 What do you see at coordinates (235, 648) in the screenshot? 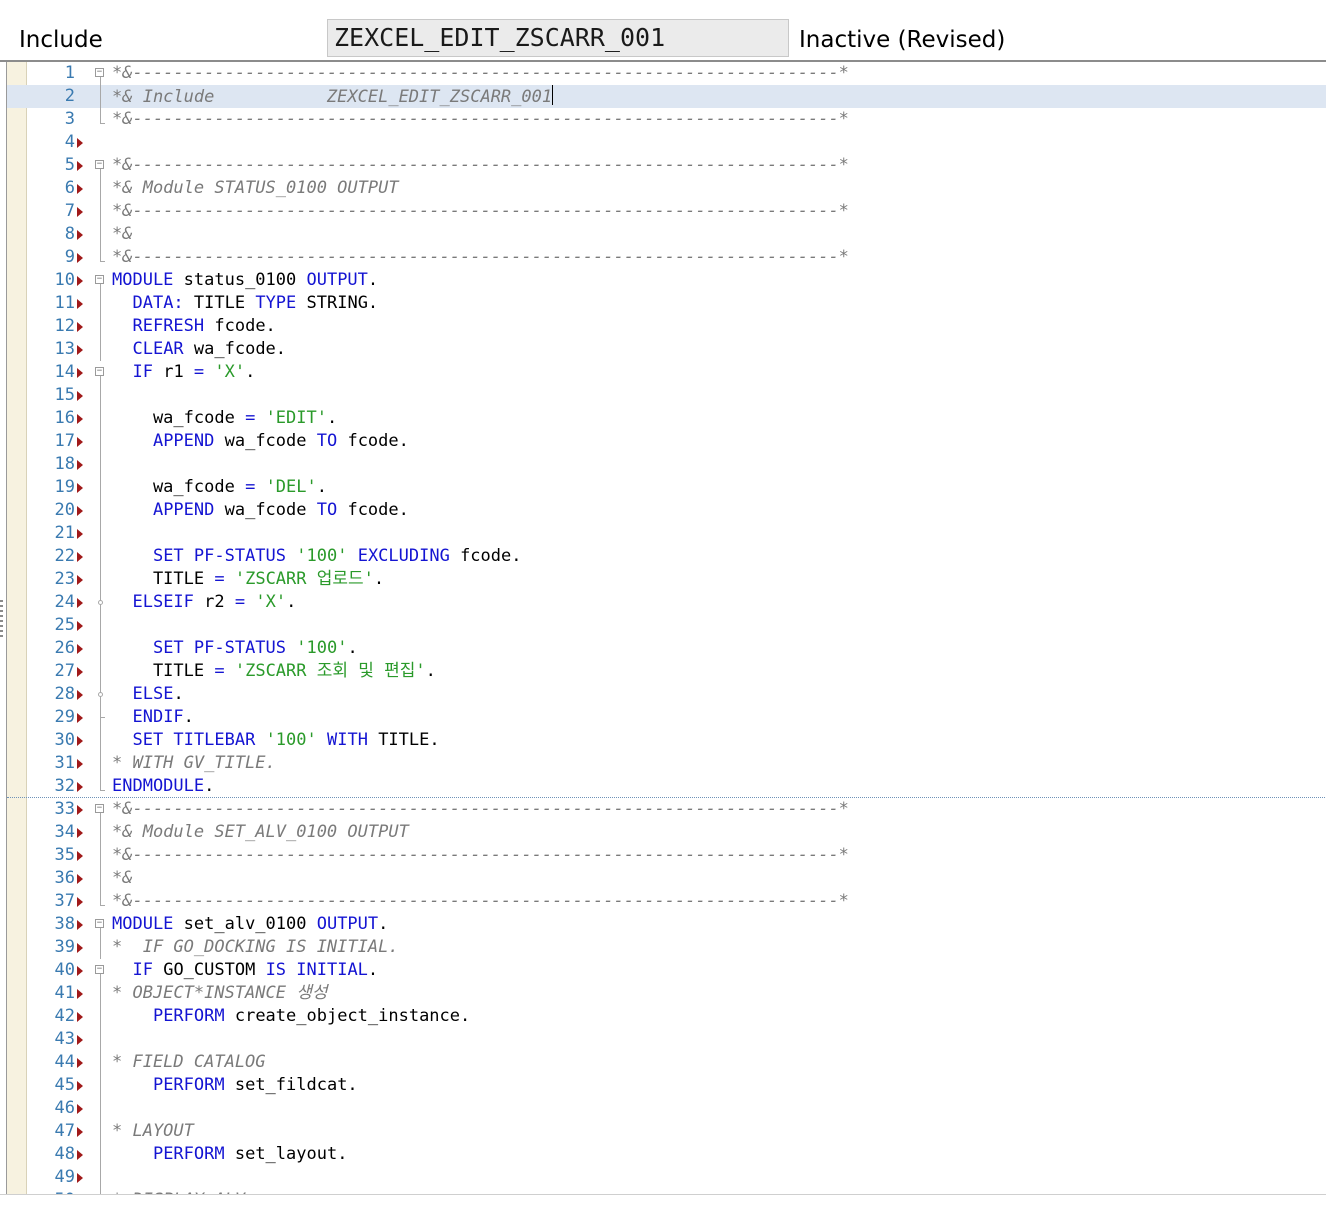
I see `code-text: SET PF-STATUS '100'.` at bounding box center [235, 648].